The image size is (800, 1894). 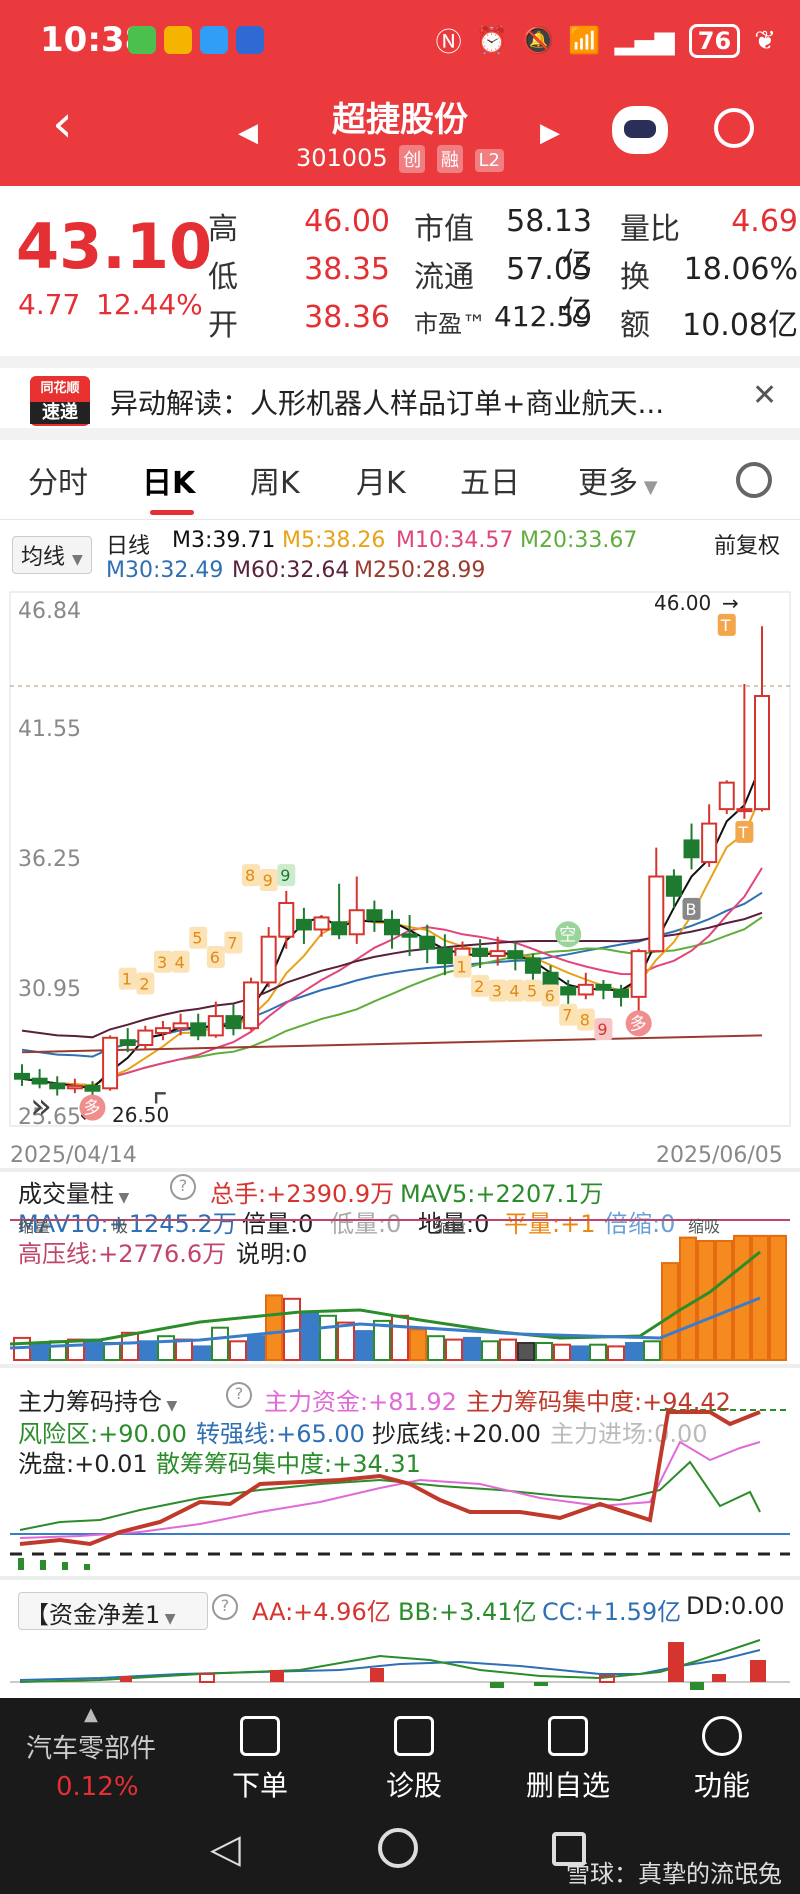 I want to click on order-icon, so click(x=260, y=1736).